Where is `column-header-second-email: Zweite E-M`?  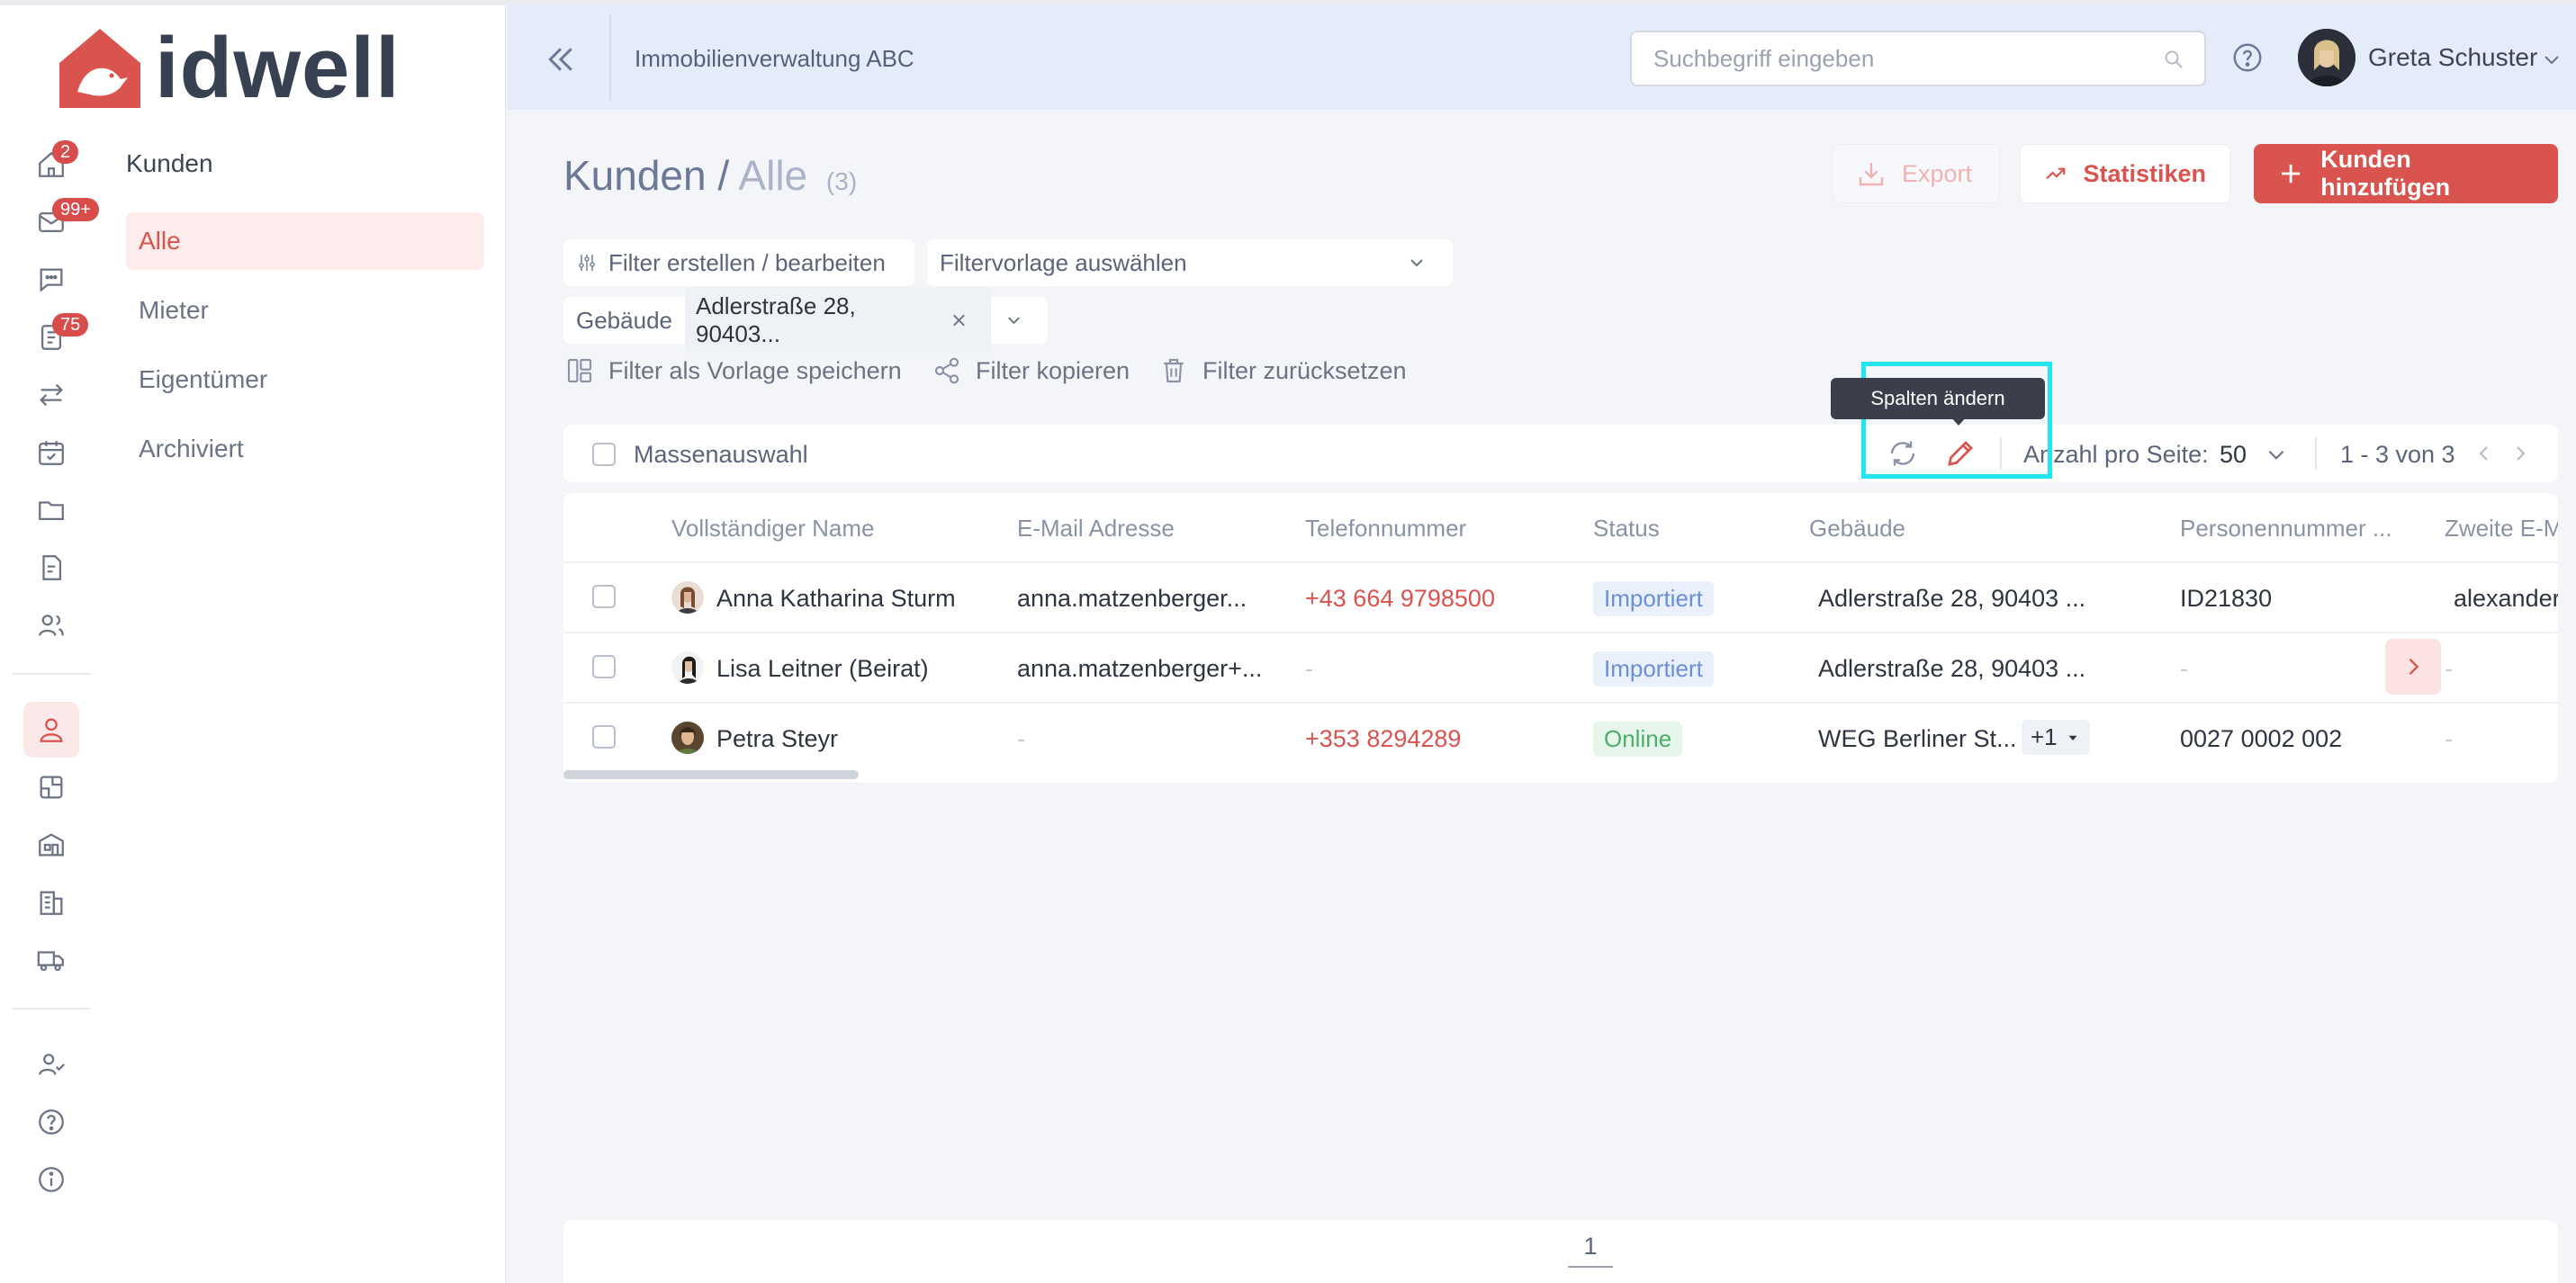
column-header-second-email: Zweite E-M is located at coordinates (2501, 529).